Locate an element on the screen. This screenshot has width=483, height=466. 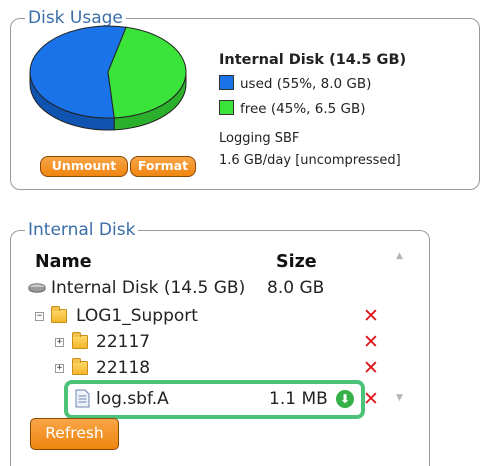
scroll-down-icon: ▼ is located at coordinates (399, 398).